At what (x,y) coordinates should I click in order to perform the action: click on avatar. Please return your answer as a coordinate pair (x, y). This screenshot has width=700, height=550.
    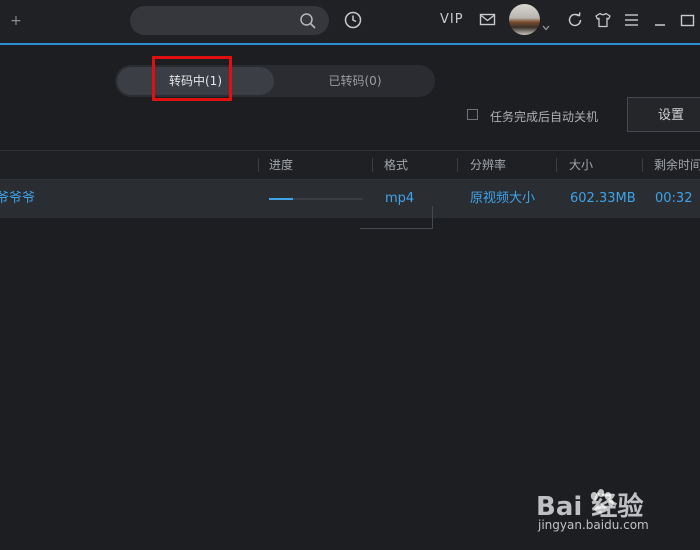
    Looking at the image, I should click on (524, 19).